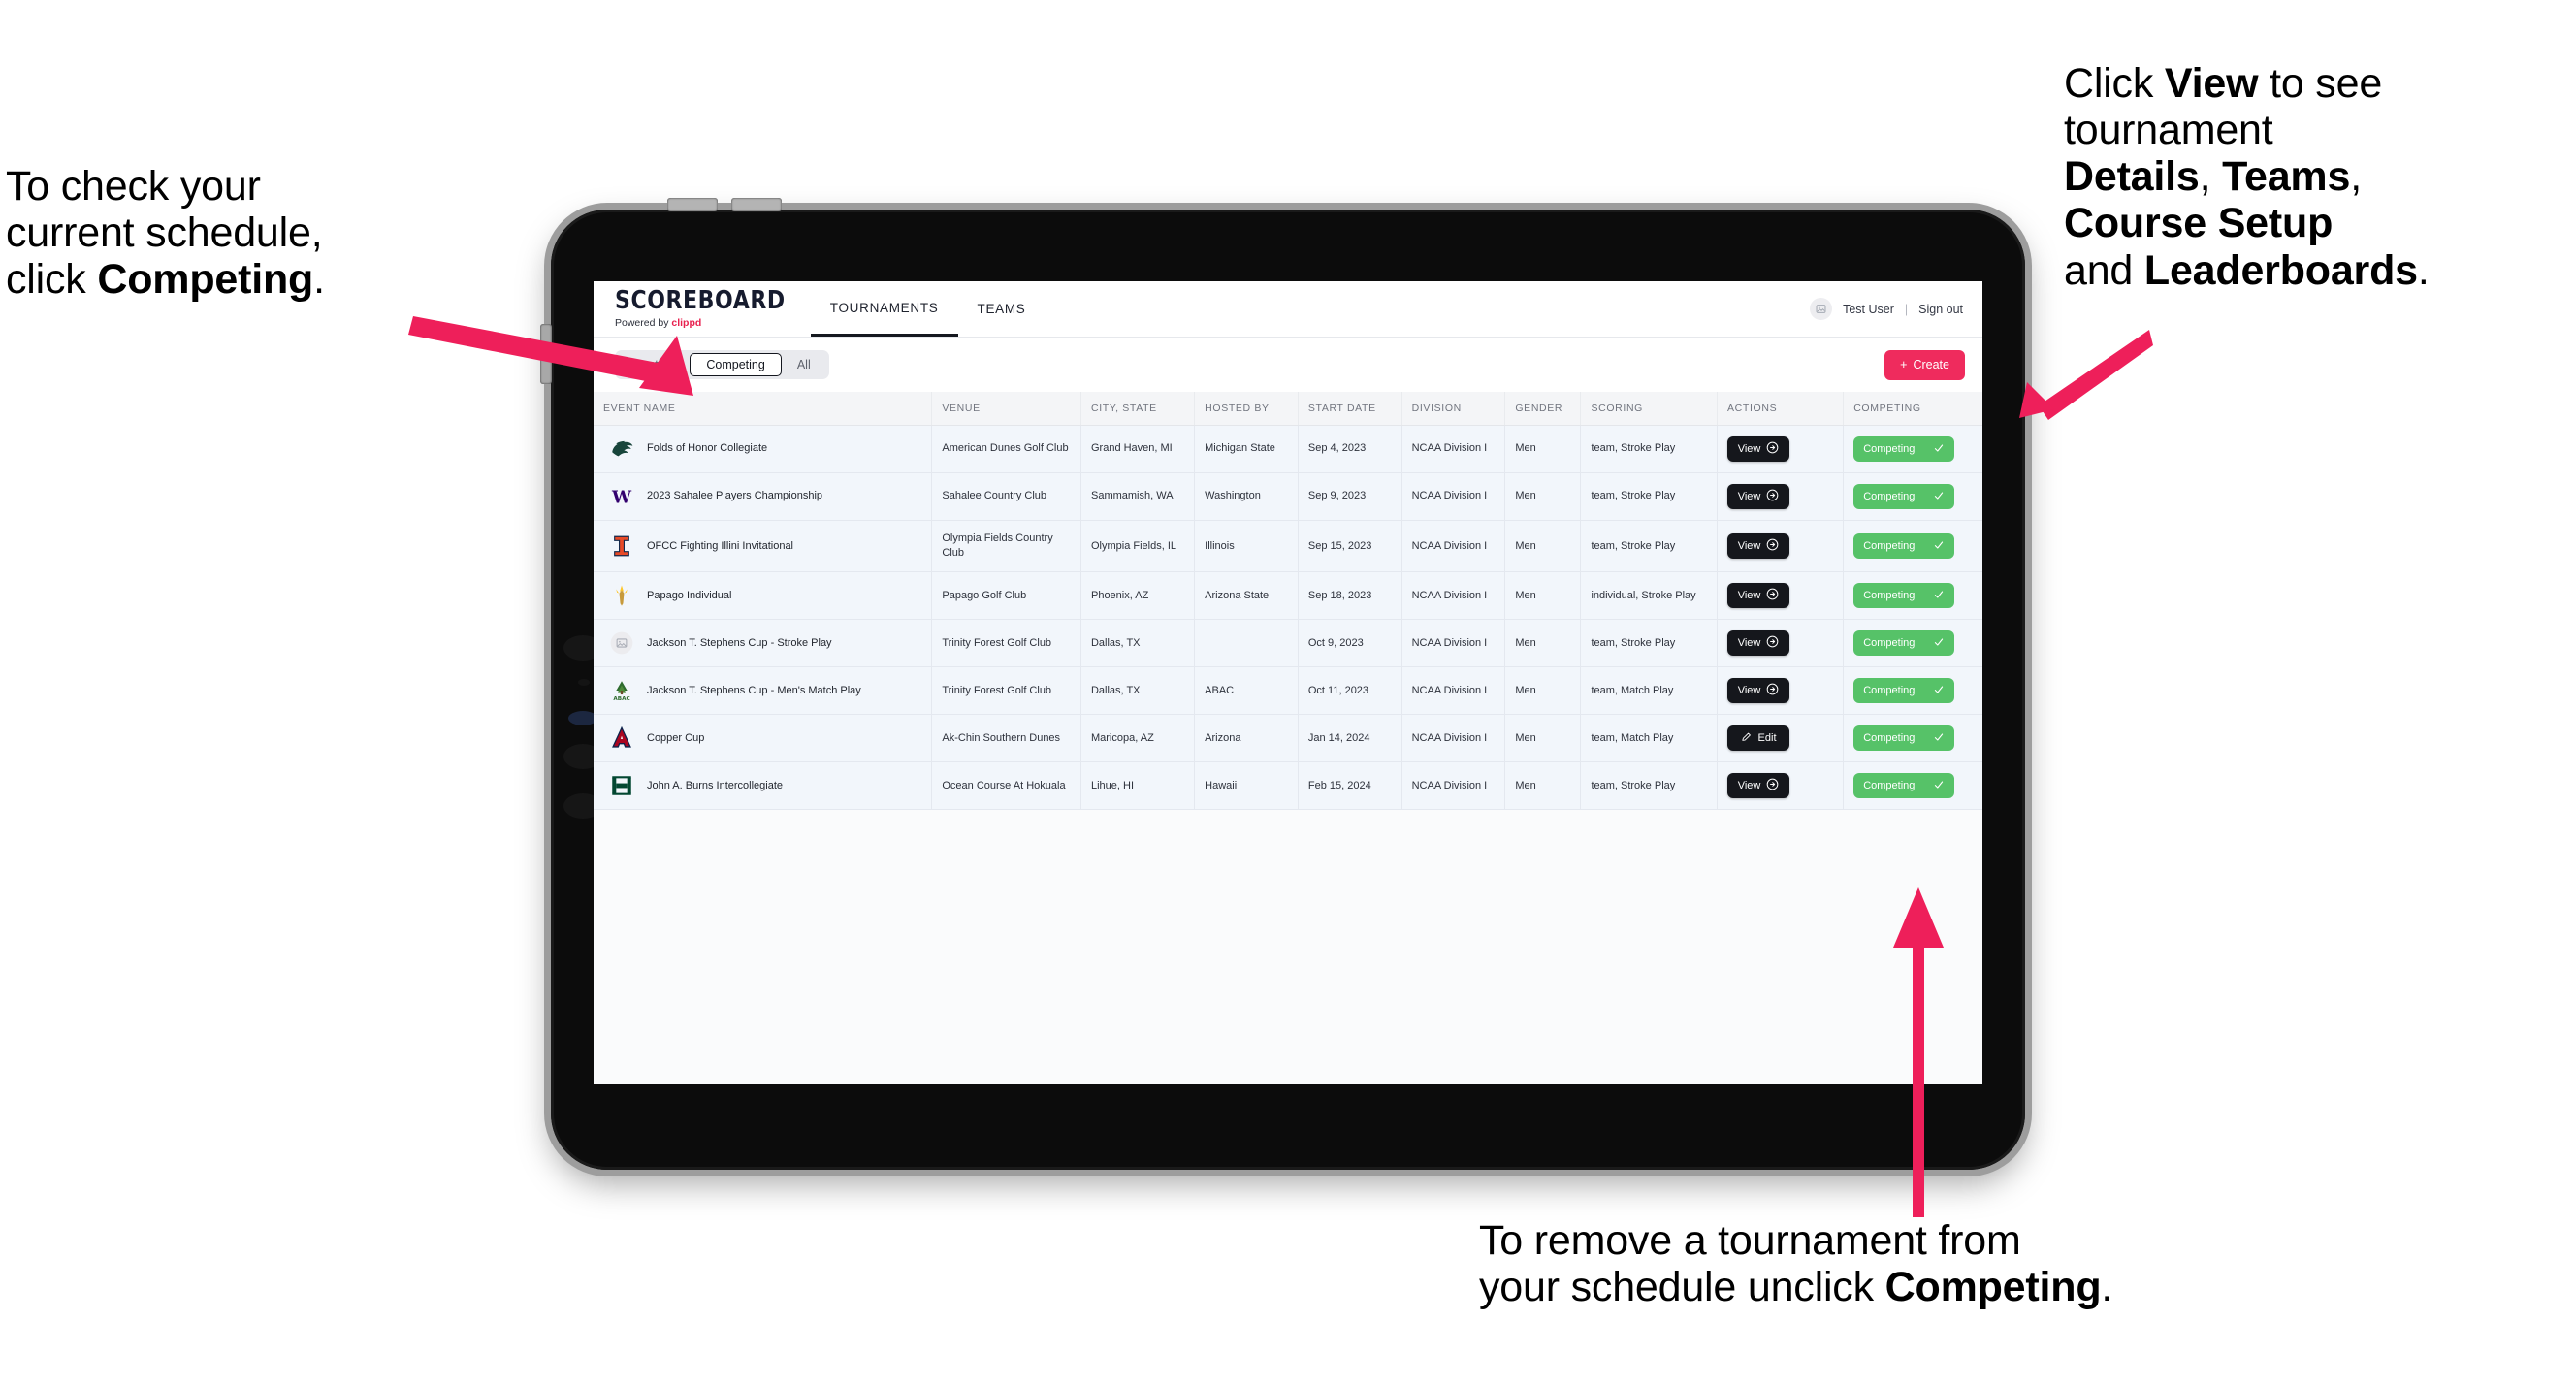  What do you see at coordinates (1821, 309) in the screenshot?
I see `avatar` at bounding box center [1821, 309].